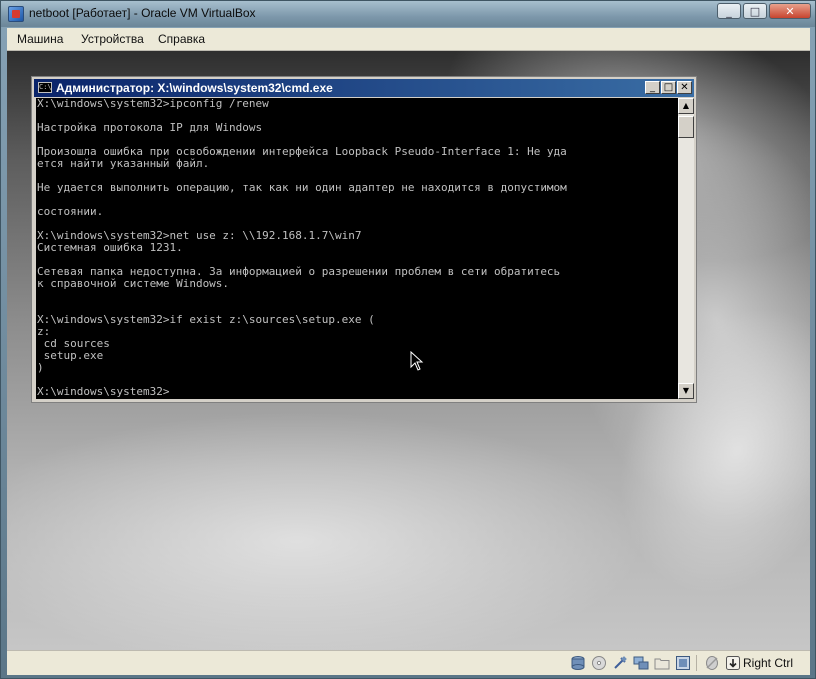 The height and width of the screenshot is (679, 816). What do you see at coordinates (45, 87) in the screenshot?
I see `cmd-icon: C:\` at bounding box center [45, 87].